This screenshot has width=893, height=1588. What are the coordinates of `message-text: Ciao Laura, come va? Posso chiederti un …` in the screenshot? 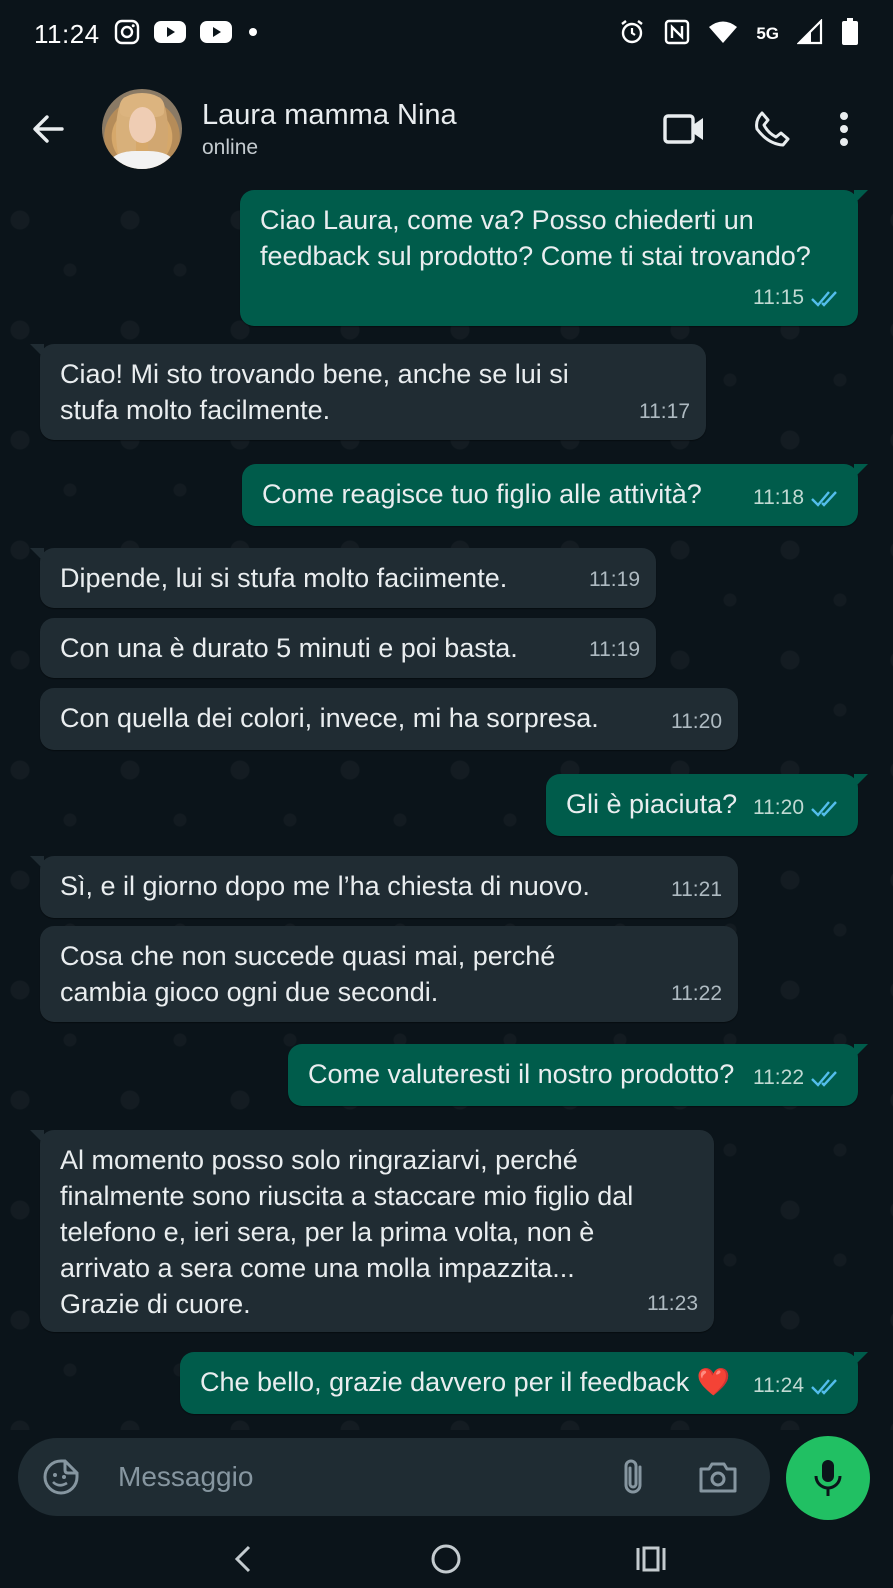 It's located at (535, 238).